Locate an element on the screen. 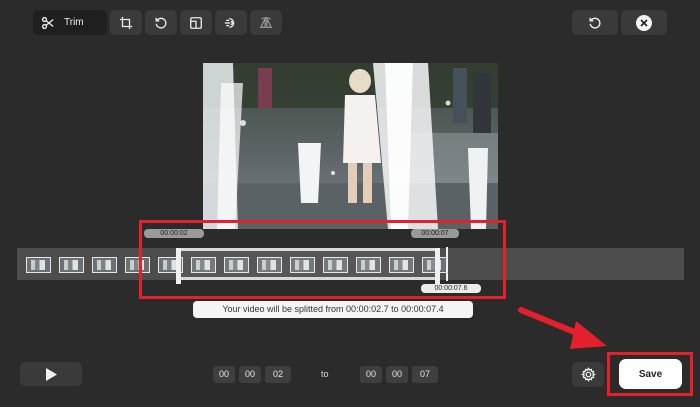 The width and height of the screenshot is (700, 407). rotate-tool-button is located at coordinates (161, 22).